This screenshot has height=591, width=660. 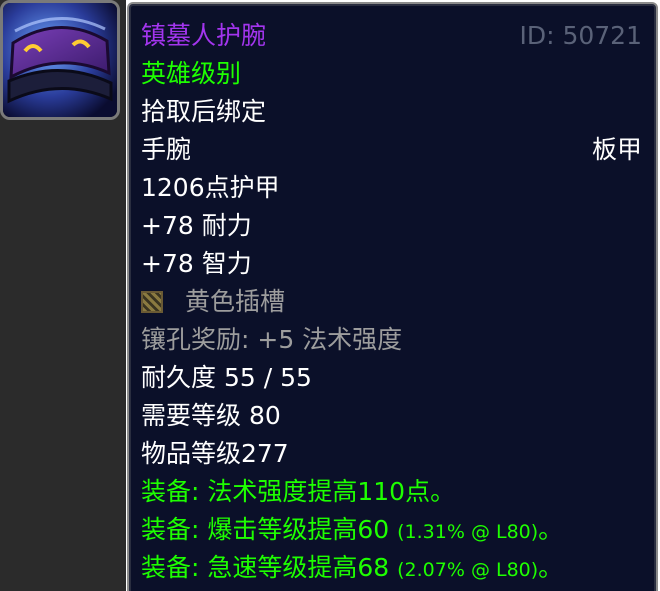 I want to click on socket-bonus: 镶孔奖励: +5 法术强度, so click(x=272, y=339).